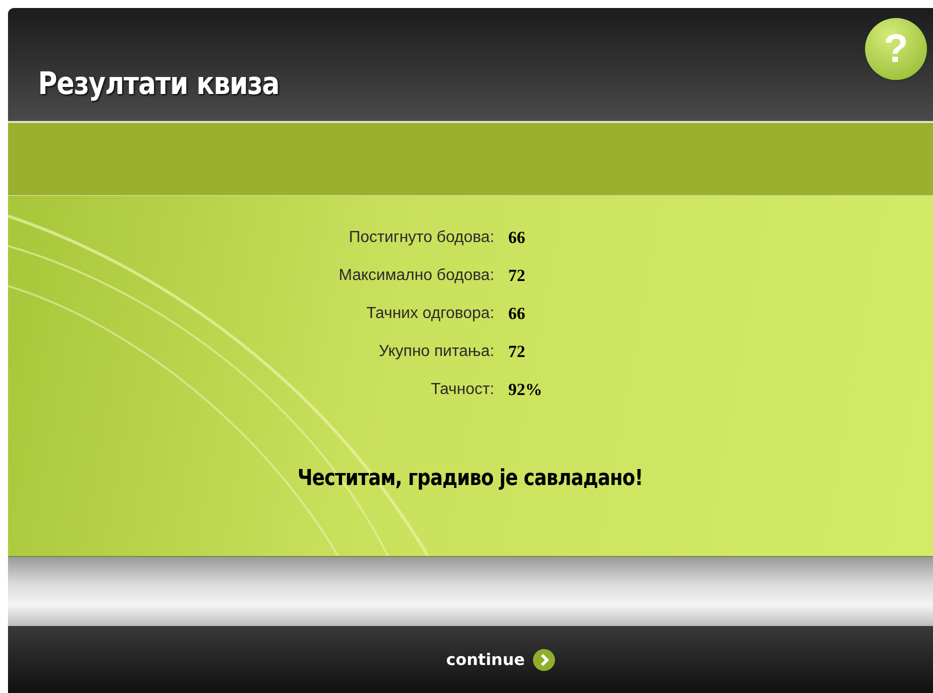 The image size is (933, 693). I want to click on result-label: Тачних одговора:, so click(429, 314).